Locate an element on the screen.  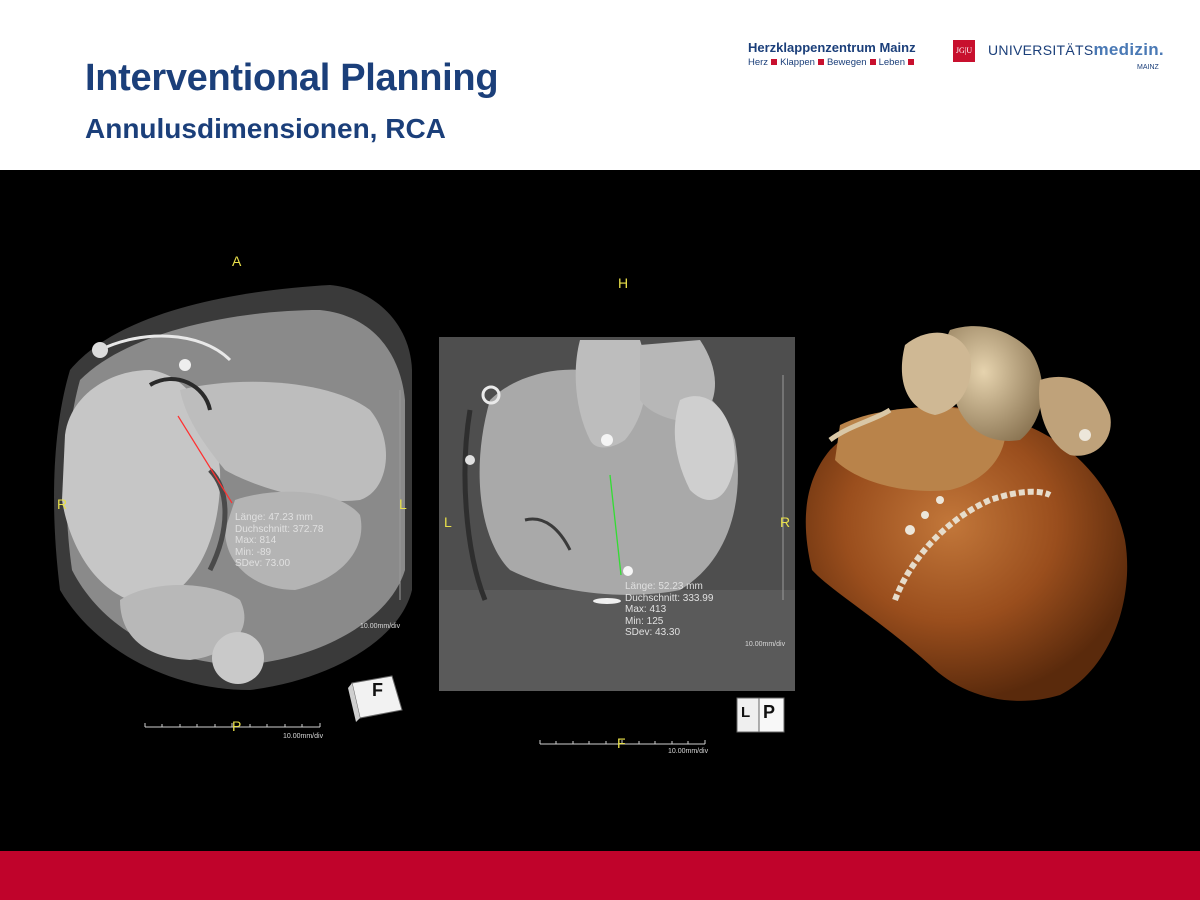
cube-face-label: L is located at coordinates (746, 712).